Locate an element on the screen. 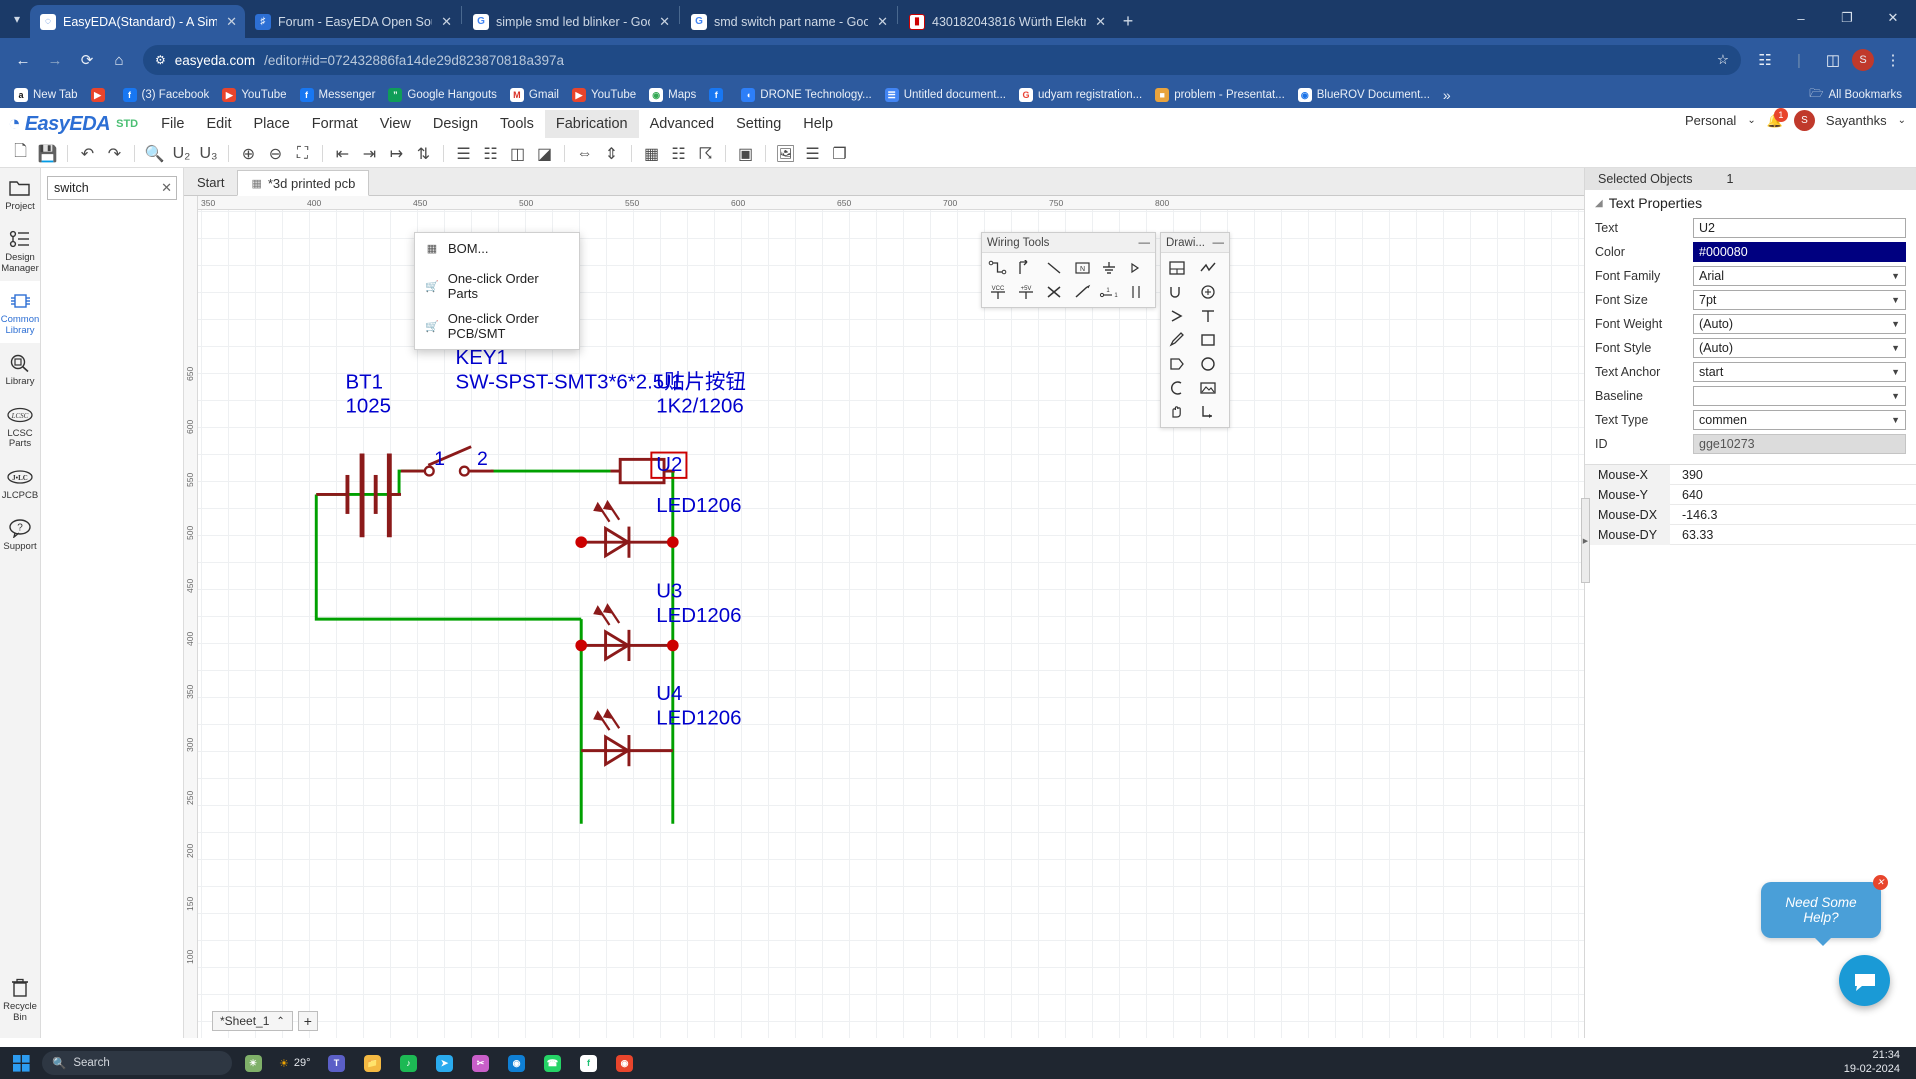 The width and height of the screenshot is (1916, 1079). tab-list-chevron-icon: ▾ is located at coordinates (17, 19).